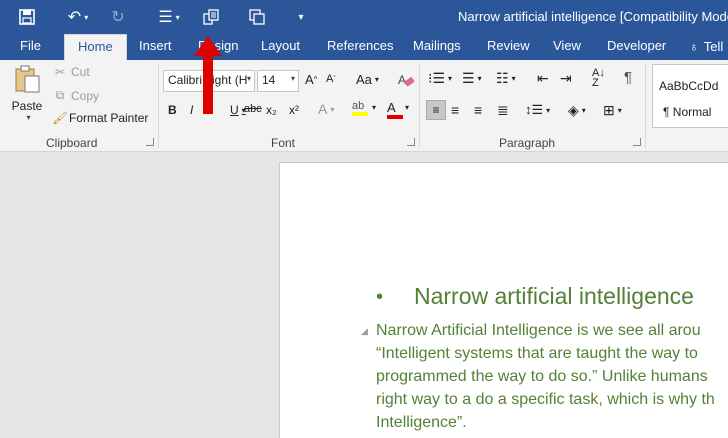 The width and height of the screenshot is (728, 438). I want to click on bold-button: B, so click(172, 110).